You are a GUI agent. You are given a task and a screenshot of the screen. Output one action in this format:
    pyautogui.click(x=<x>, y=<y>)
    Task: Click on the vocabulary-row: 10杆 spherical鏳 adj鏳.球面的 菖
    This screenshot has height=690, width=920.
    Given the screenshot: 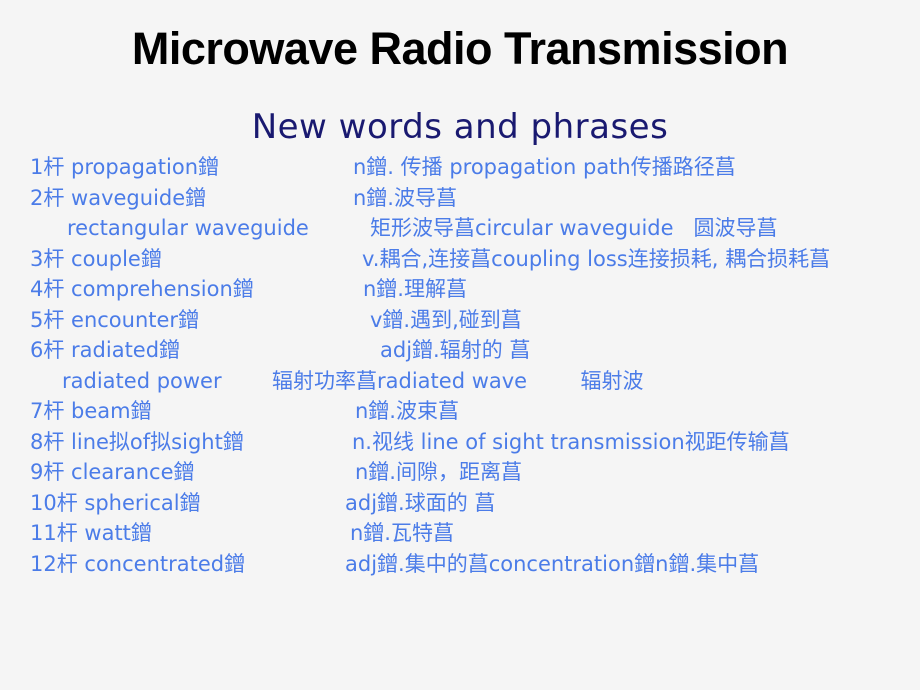 What is the action you would take?
    pyautogui.click(x=460, y=503)
    